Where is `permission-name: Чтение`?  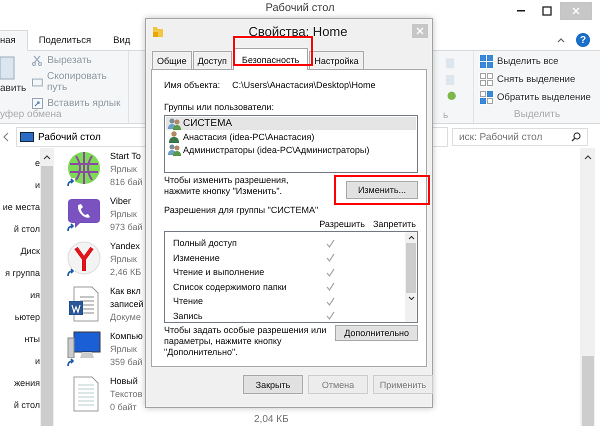 permission-name: Чтение is located at coordinates (188, 301).